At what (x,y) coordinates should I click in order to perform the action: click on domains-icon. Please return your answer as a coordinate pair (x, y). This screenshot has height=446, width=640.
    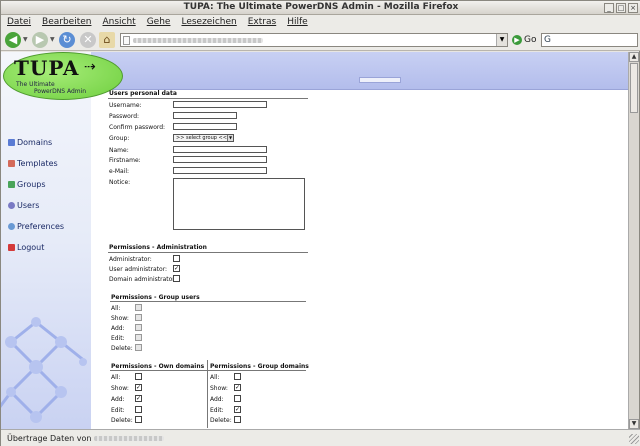
    Looking at the image, I should click on (11, 142).